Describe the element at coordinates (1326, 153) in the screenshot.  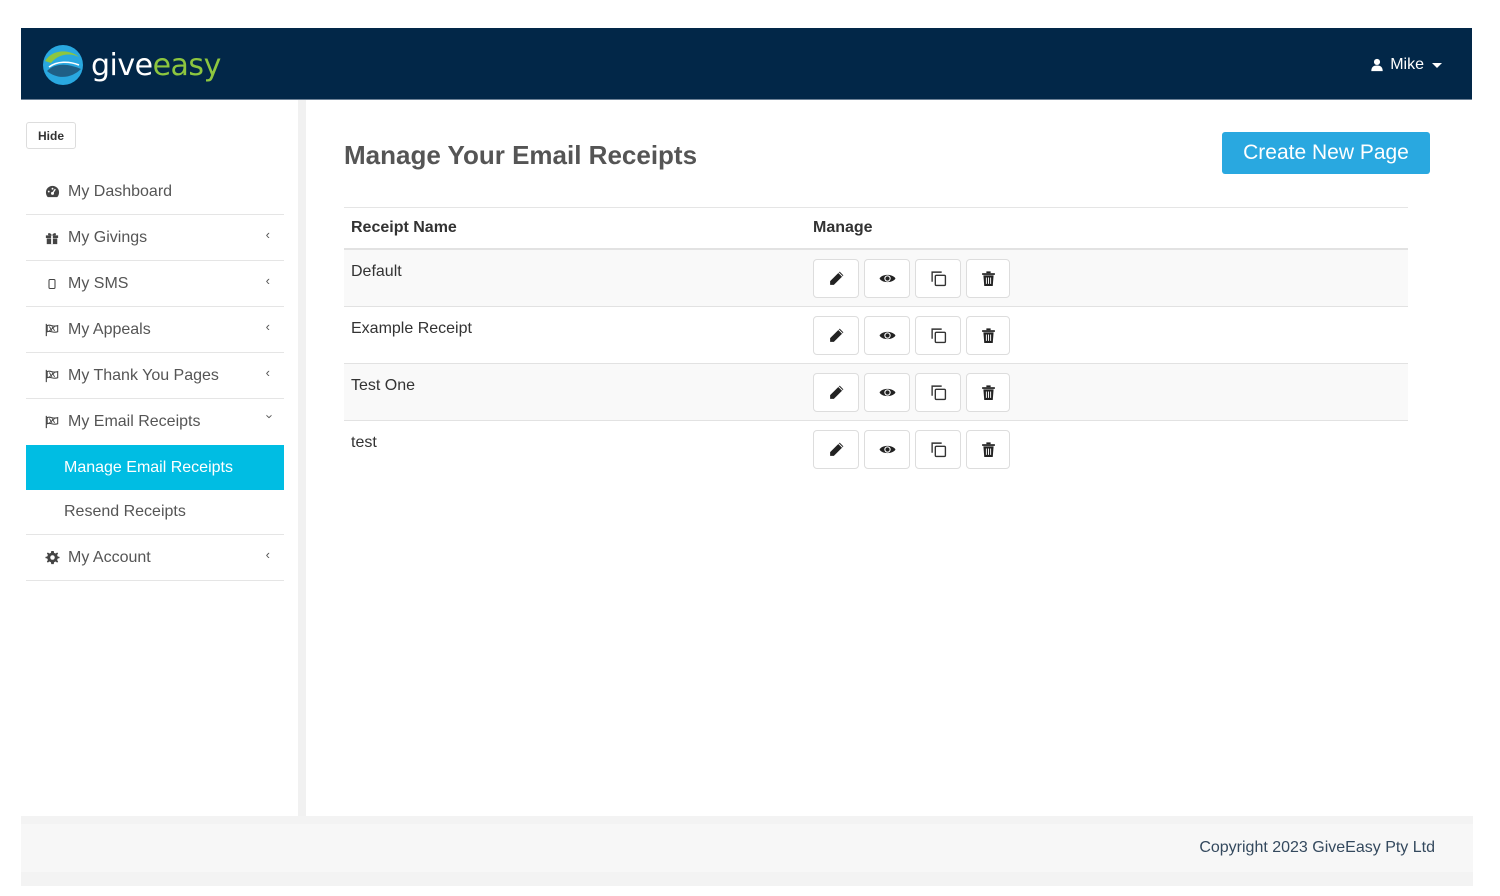
I see `create-new-page-button: Create New Page` at that location.